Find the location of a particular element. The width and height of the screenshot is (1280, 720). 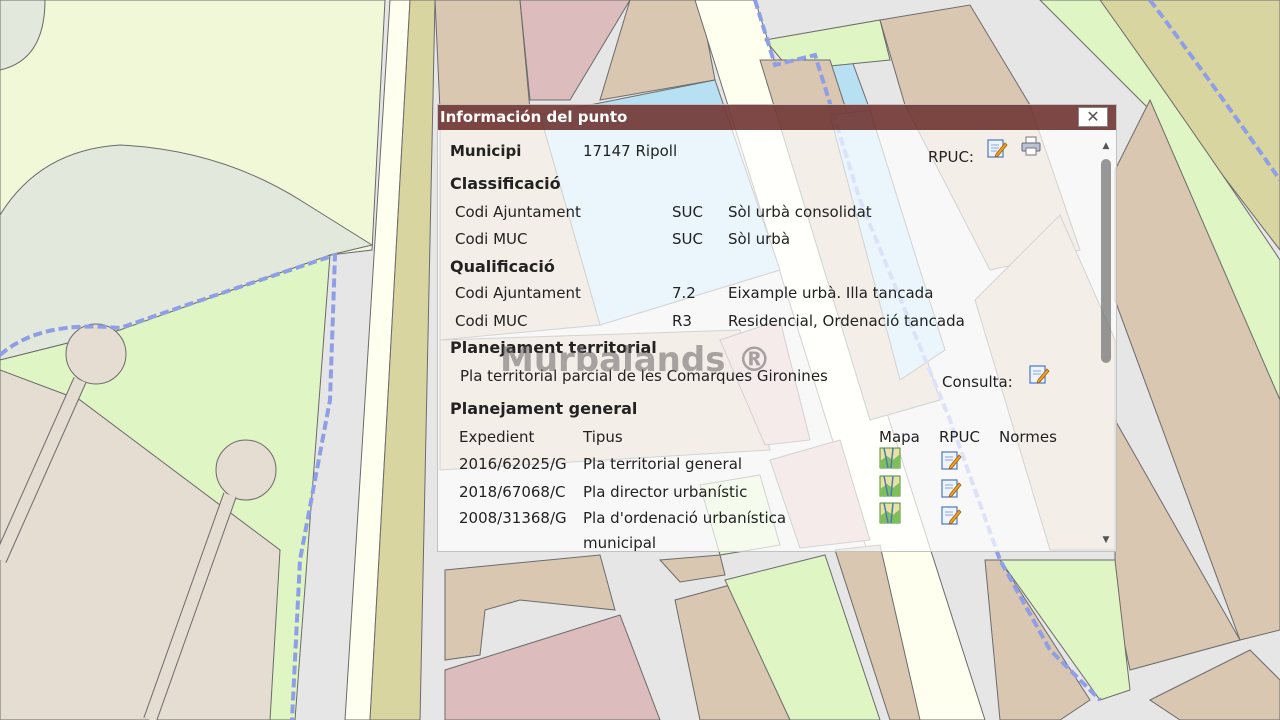

row-2-expedient: 2018/67068/C is located at coordinates (512, 492).